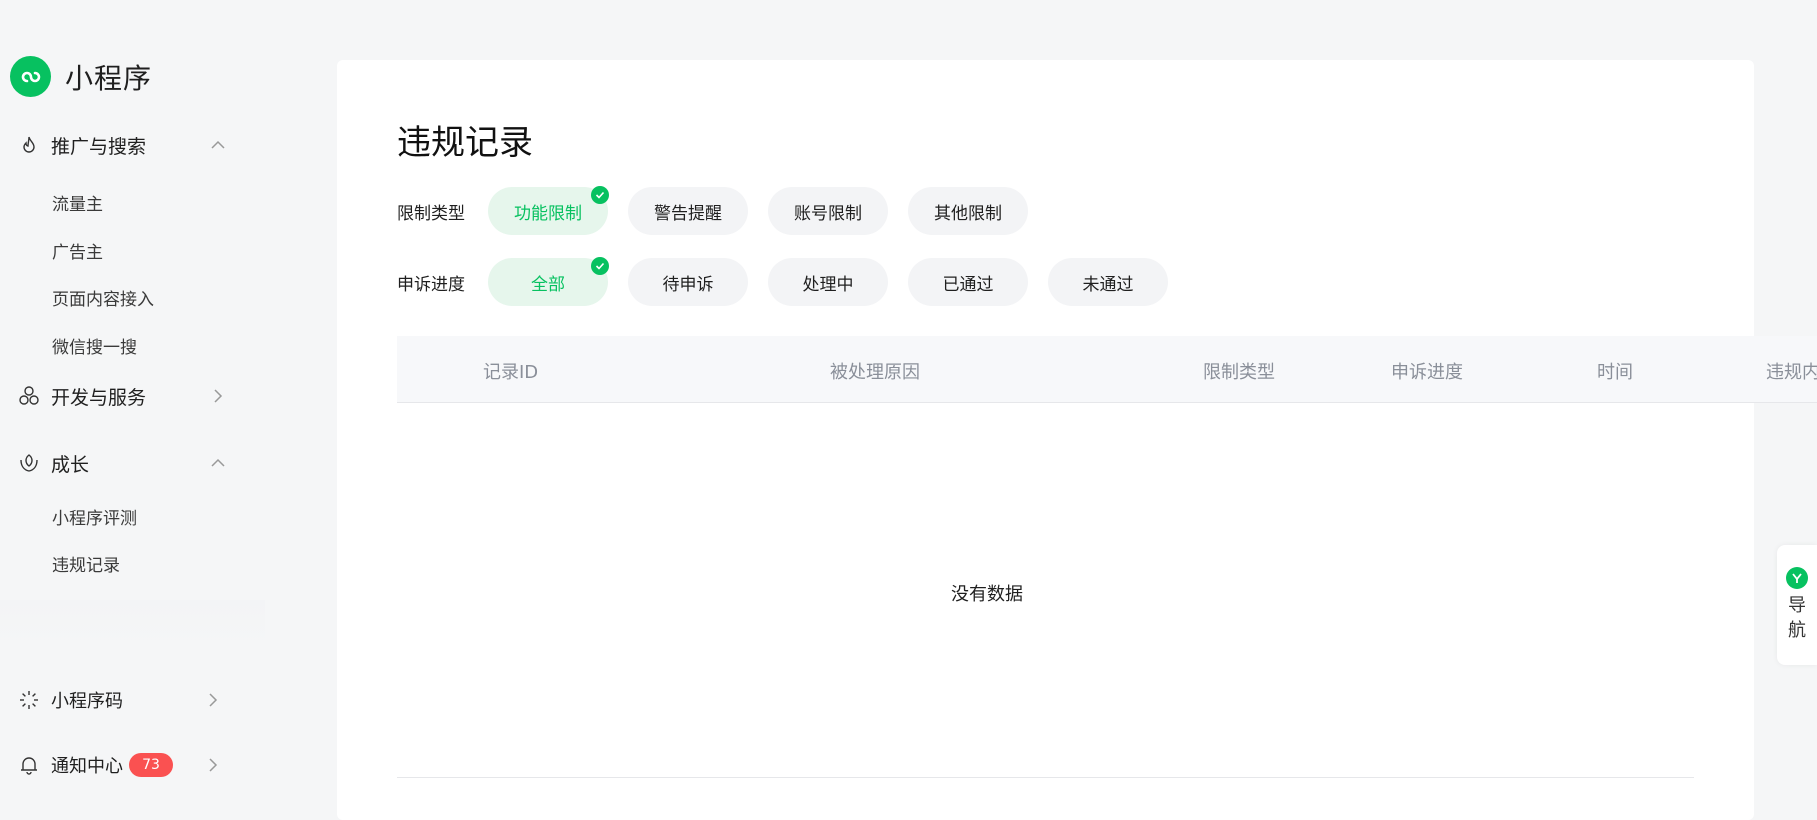 This screenshot has width=1817, height=820. I want to click on filter-label: 限制类型, so click(431, 213).